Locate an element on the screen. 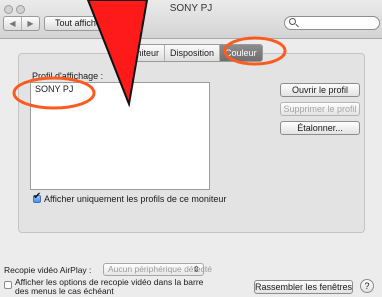 The height and width of the screenshot is (297, 382). help-button: ? is located at coordinates (367, 286).